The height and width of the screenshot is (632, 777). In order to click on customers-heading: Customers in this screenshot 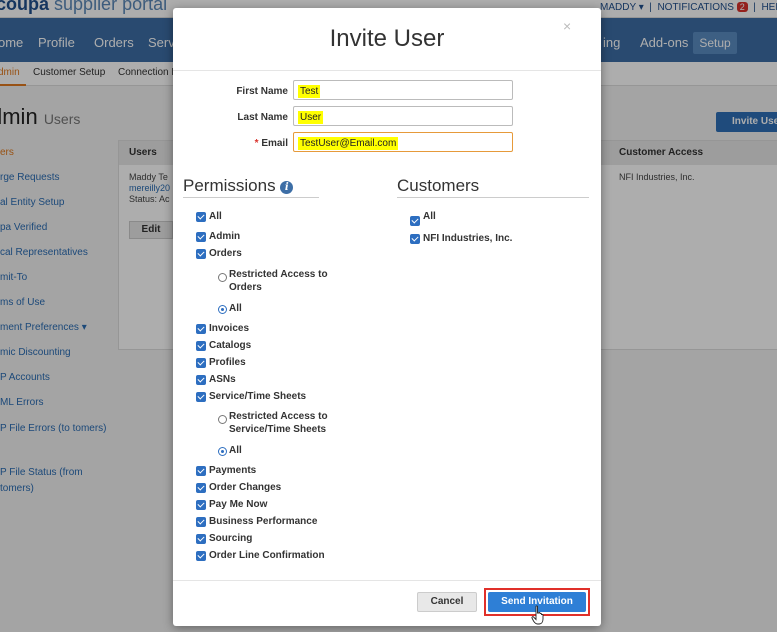, I will do `click(438, 185)`.